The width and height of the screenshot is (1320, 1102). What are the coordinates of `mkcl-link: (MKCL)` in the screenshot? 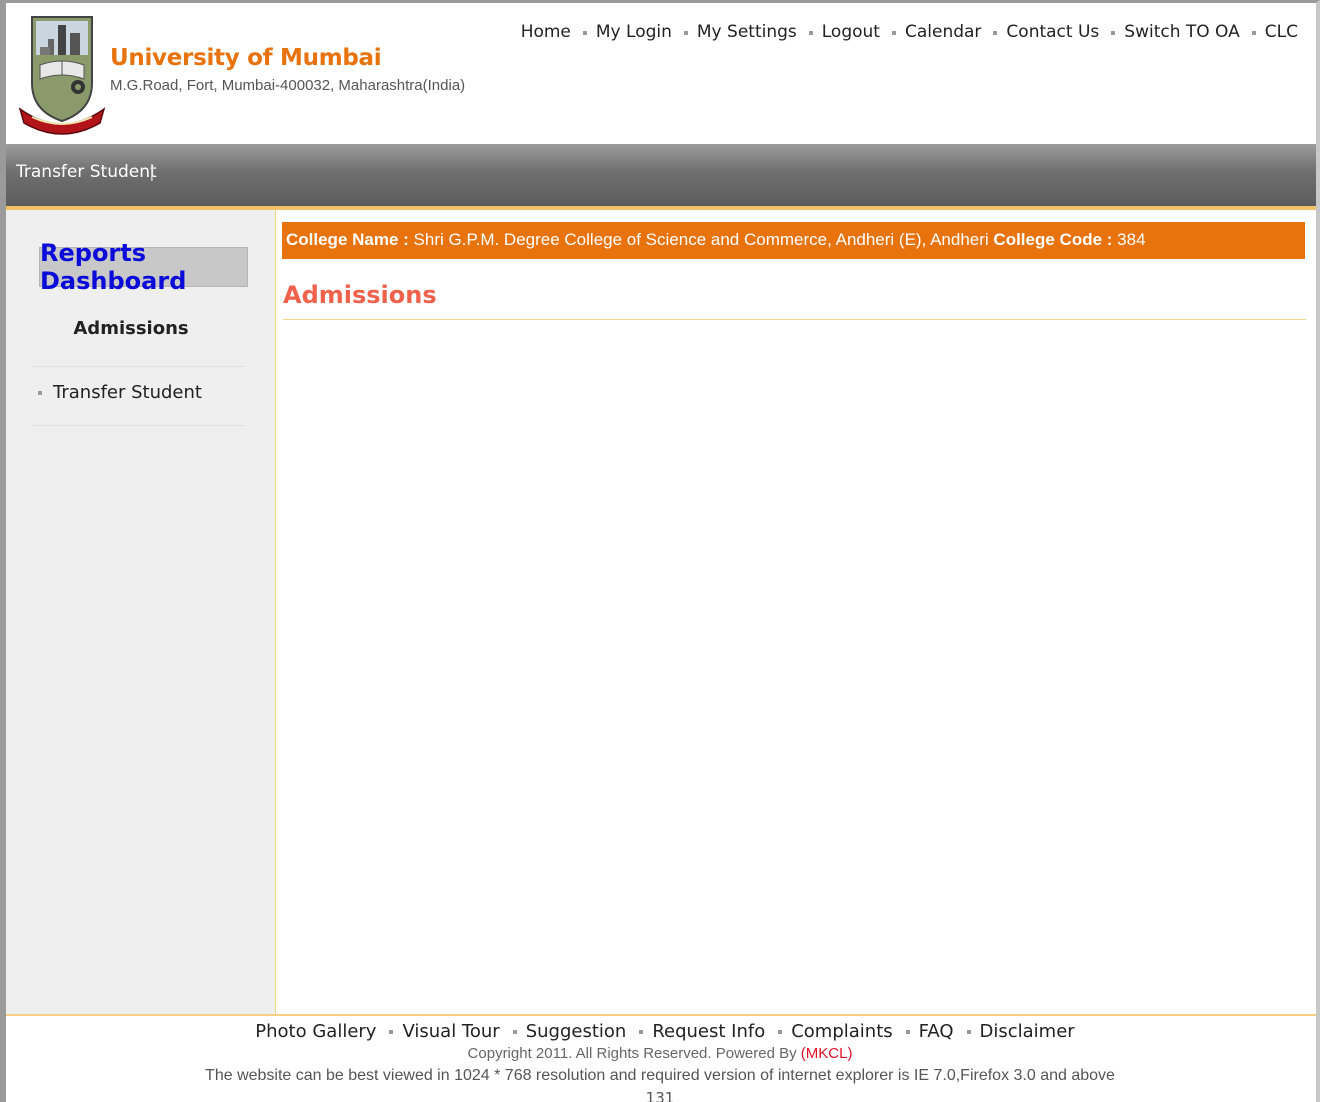 It's located at (827, 1053).